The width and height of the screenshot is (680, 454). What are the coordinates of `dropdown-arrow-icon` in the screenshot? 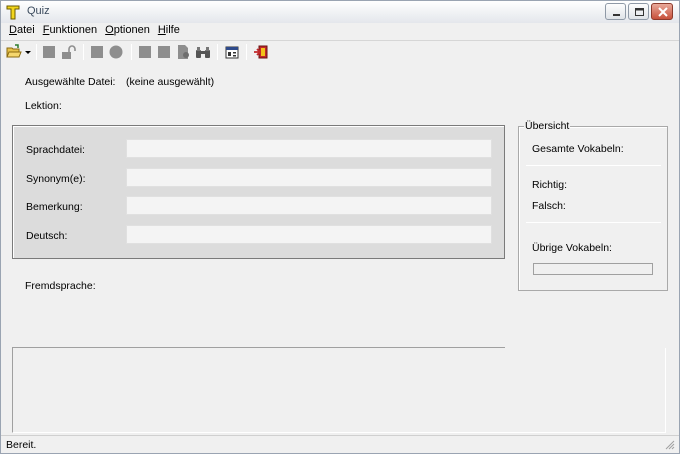 It's located at (28, 52).